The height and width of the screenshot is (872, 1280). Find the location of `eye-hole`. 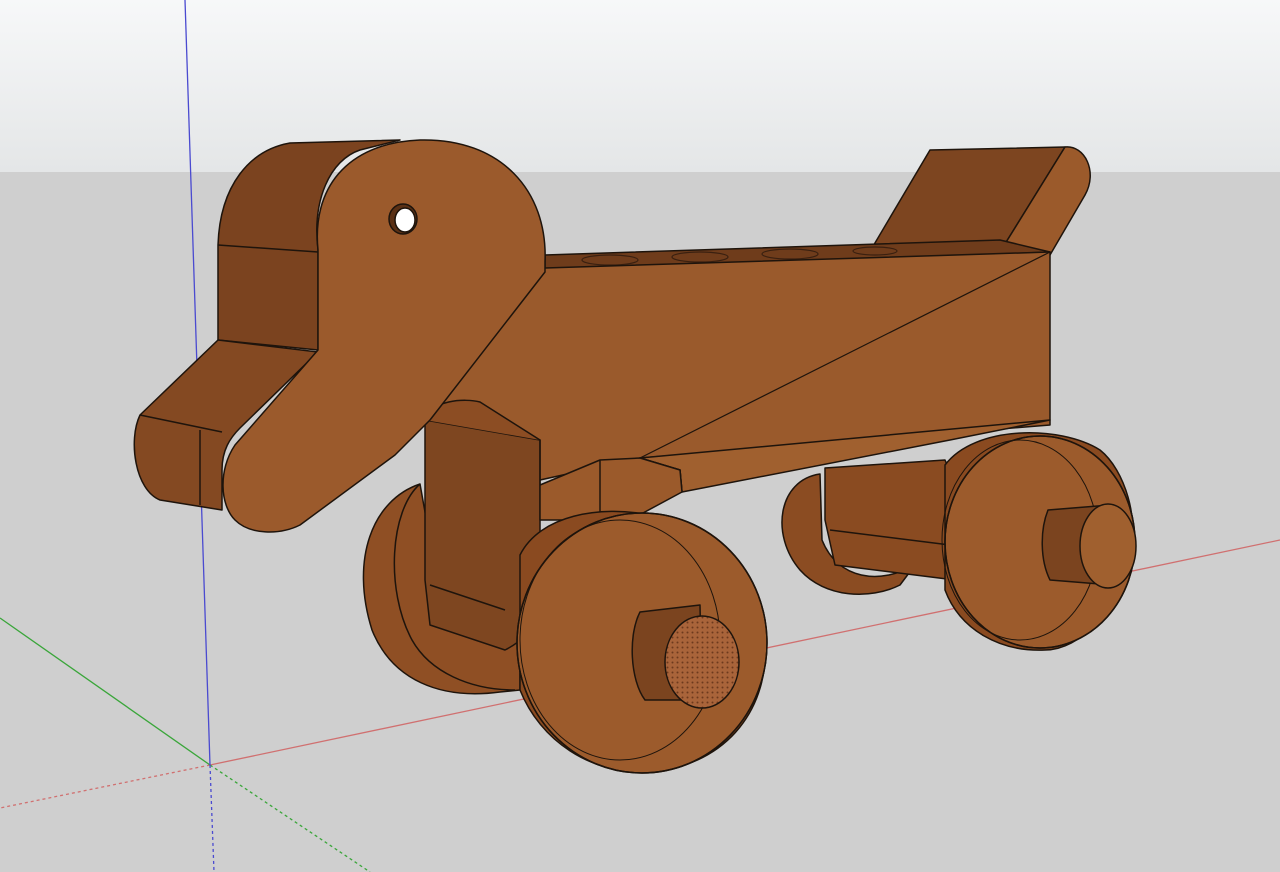

eye-hole is located at coordinates (403, 219).